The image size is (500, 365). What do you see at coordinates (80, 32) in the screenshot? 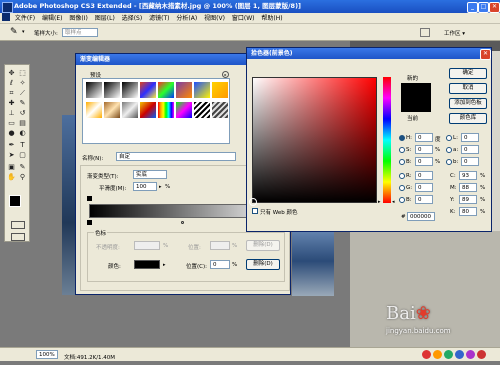
I see `sample-size-select: 取样点` at bounding box center [80, 32].